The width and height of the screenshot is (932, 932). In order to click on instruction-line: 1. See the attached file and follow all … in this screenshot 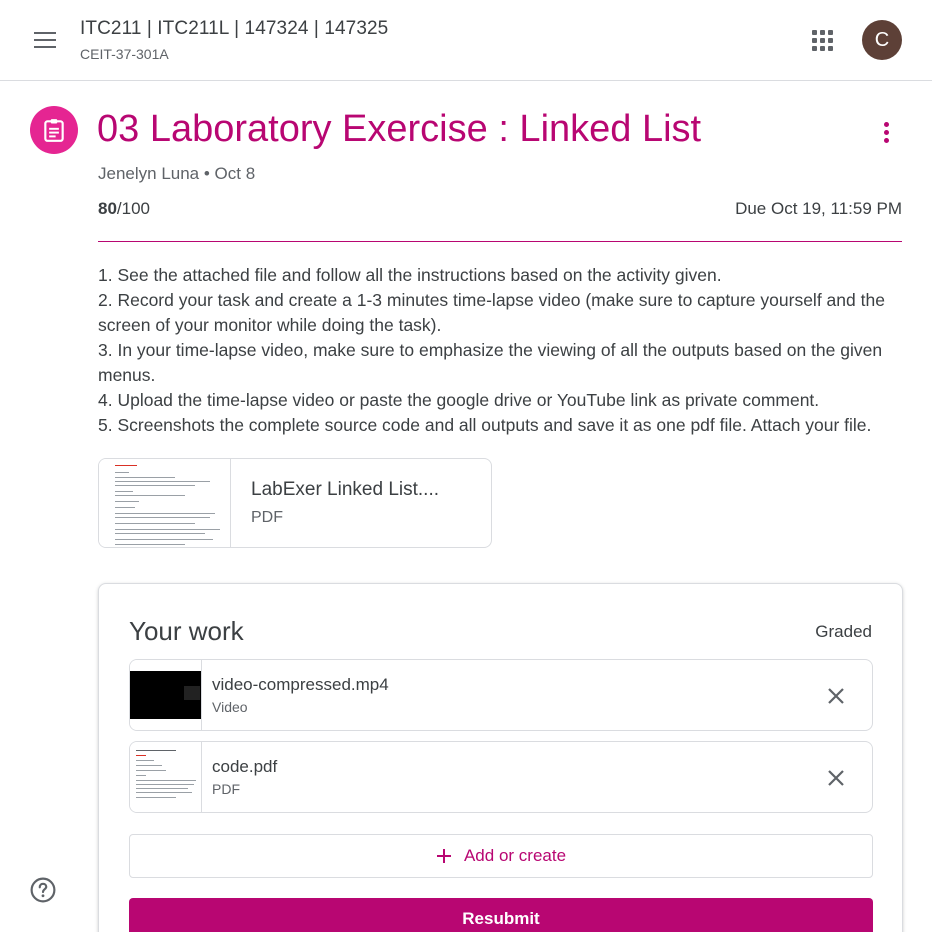, I will do `click(410, 275)`.